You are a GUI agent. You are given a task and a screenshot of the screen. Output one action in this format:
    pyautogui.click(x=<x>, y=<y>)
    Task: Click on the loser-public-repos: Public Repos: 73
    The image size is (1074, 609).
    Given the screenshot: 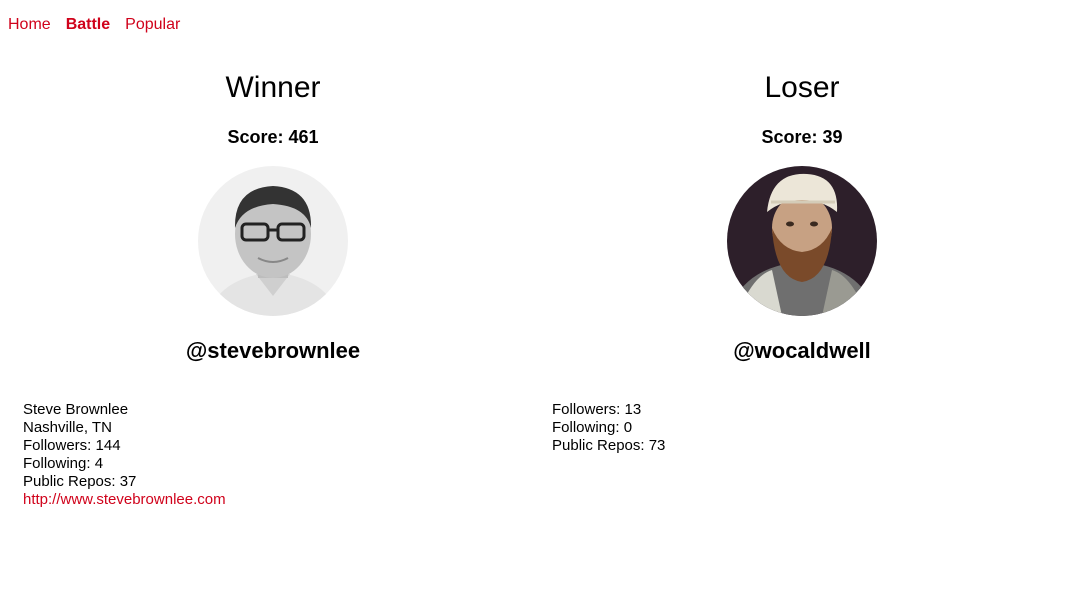 What is the action you would take?
    pyautogui.click(x=609, y=445)
    